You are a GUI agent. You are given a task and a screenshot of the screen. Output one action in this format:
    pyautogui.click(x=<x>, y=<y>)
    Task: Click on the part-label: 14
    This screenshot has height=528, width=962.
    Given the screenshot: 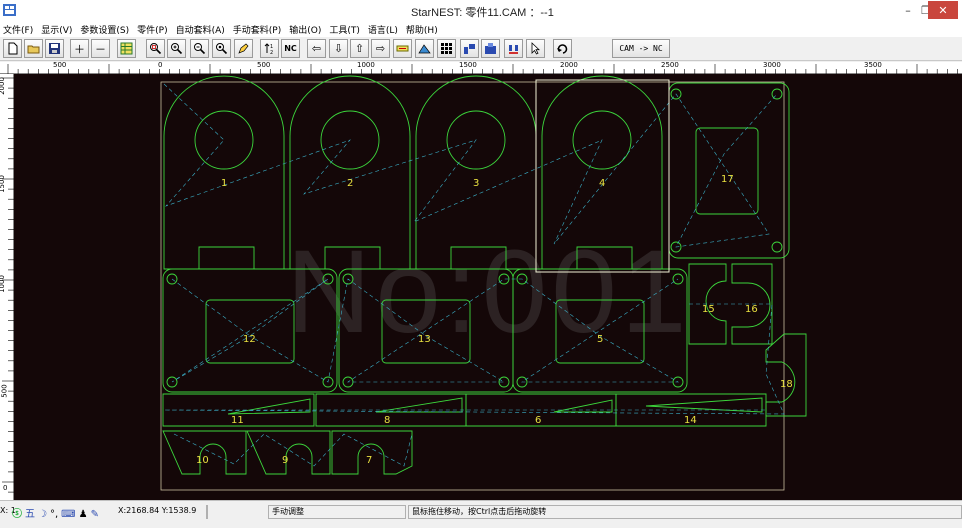 What is the action you would take?
    pyautogui.click(x=690, y=420)
    